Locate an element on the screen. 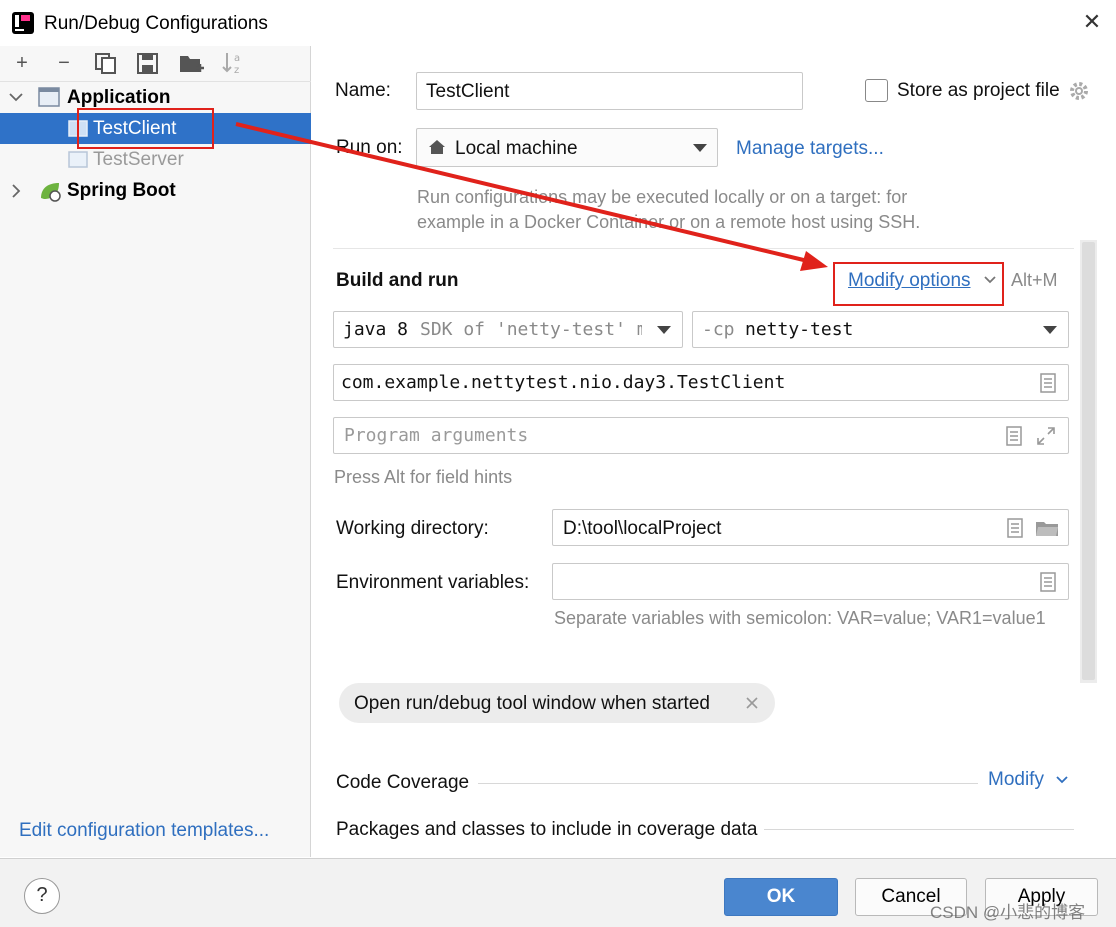 The image size is (1116, 927). annotation-arrow is located at coordinates (531, 196).